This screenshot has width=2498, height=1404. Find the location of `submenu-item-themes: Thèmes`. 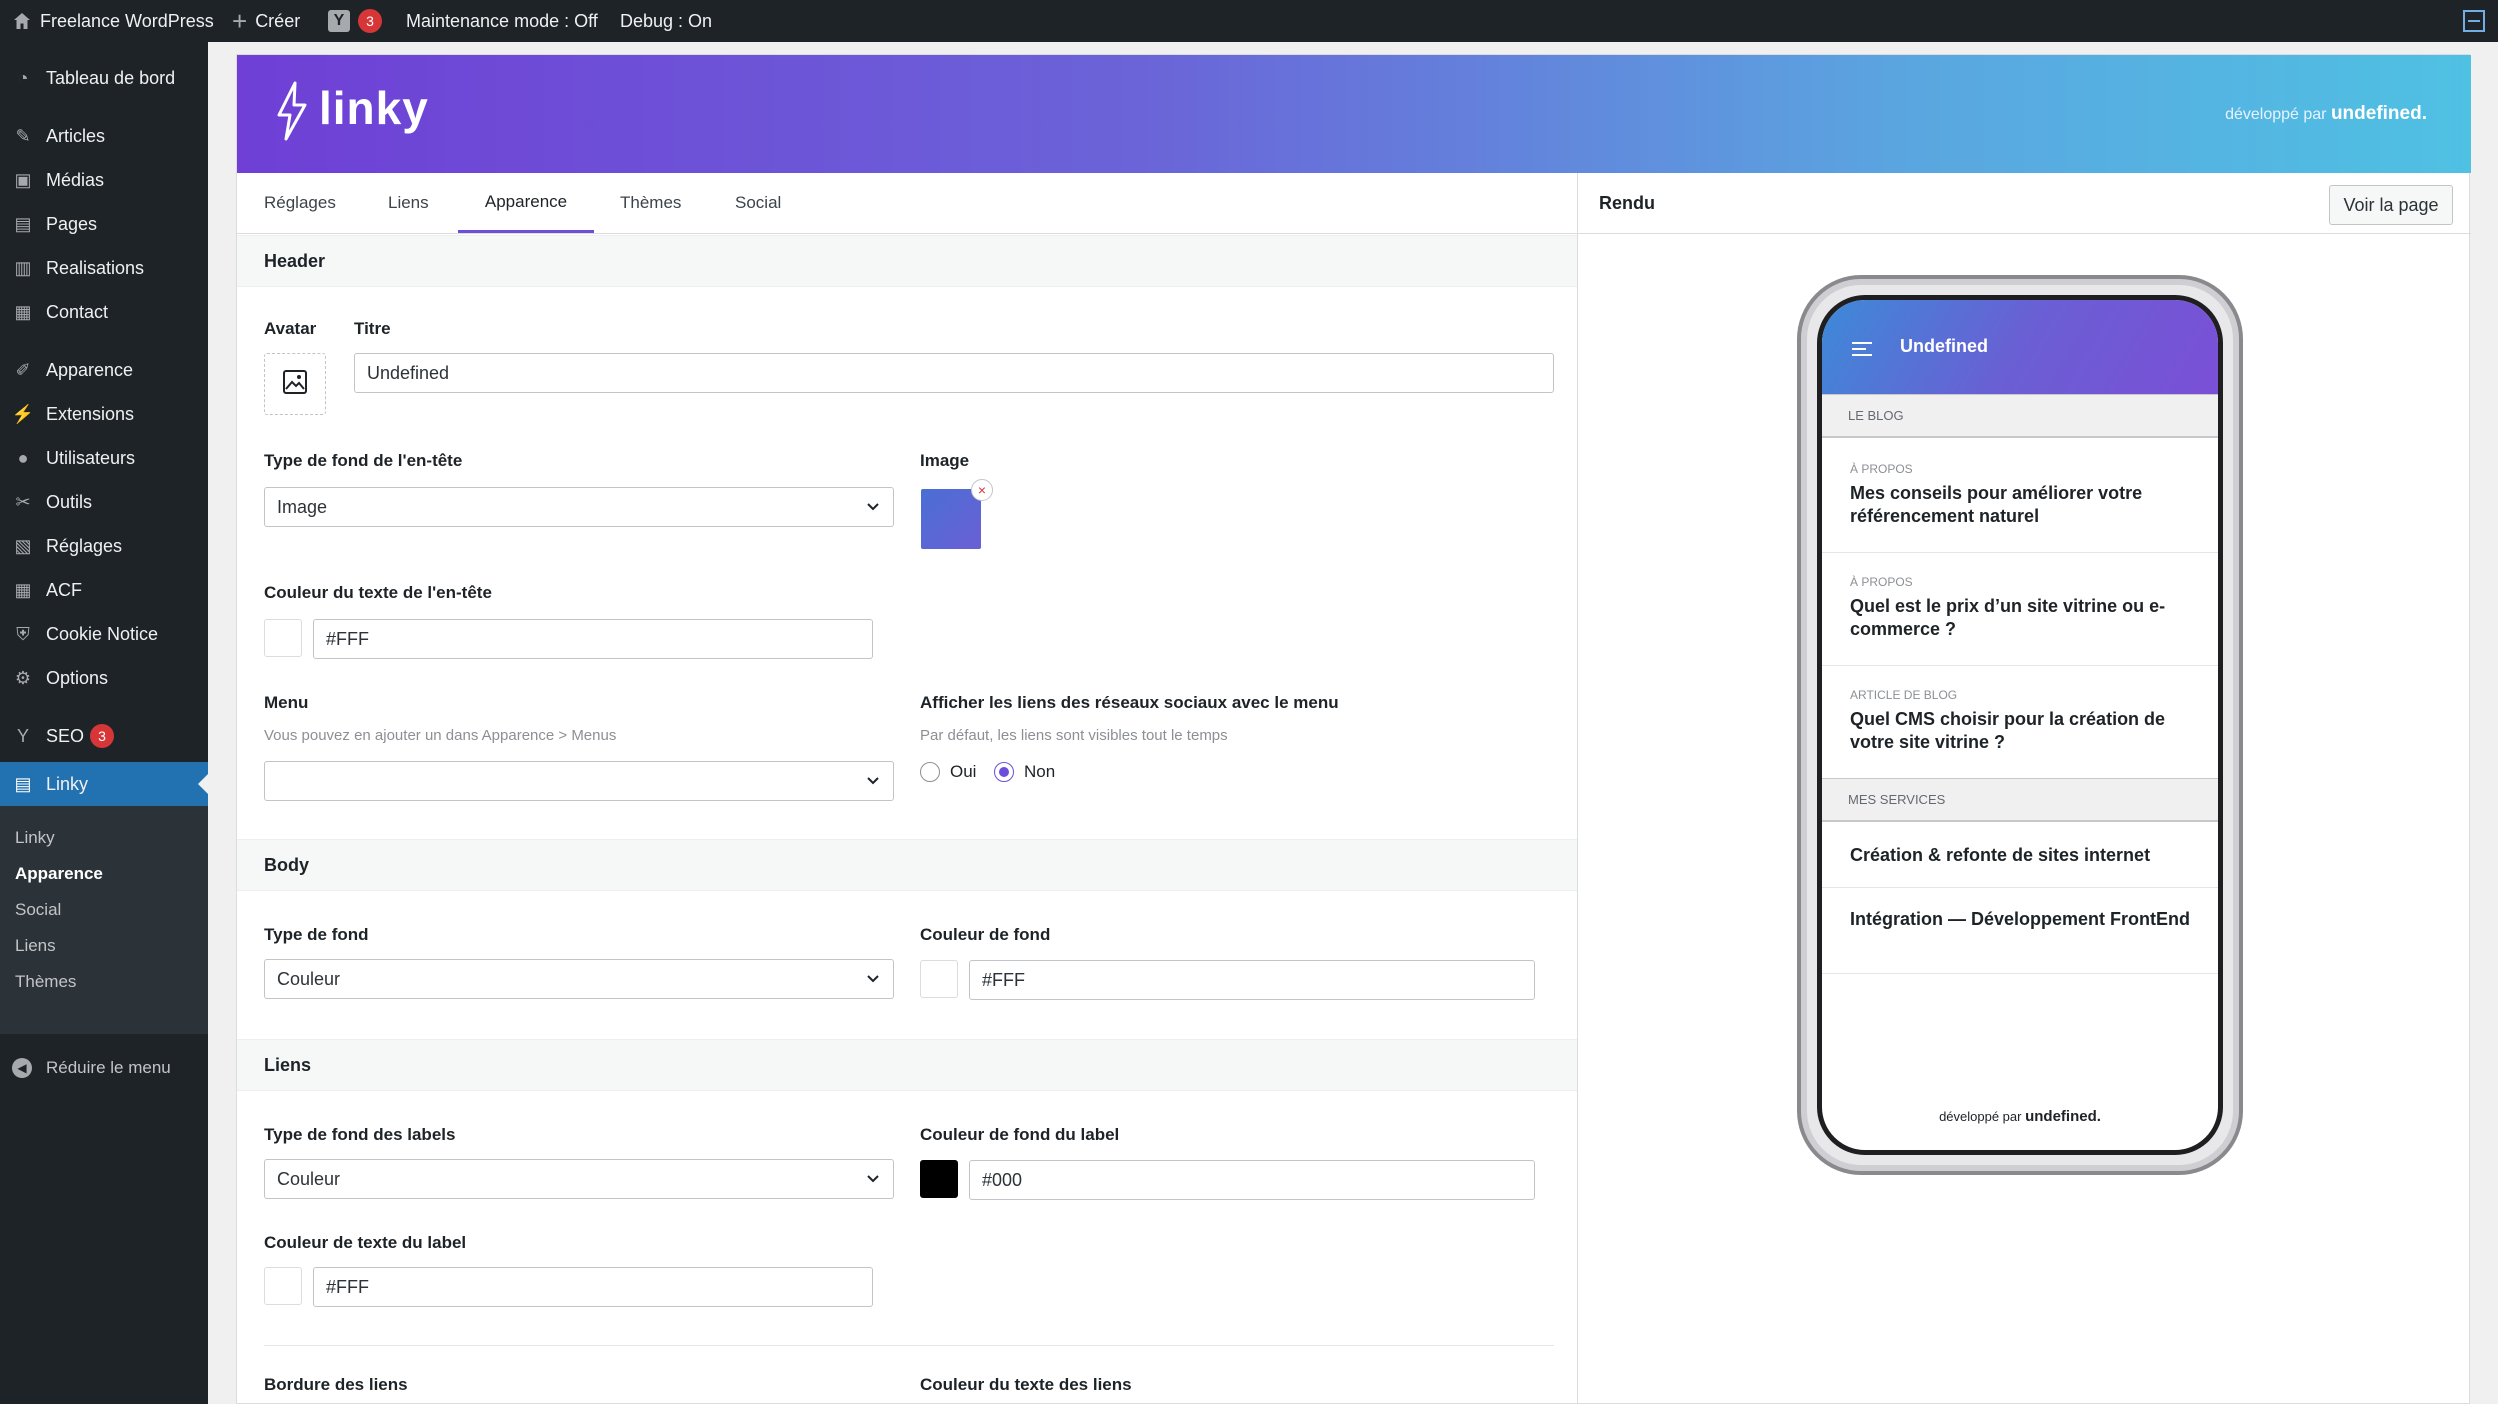

submenu-item-themes: Thèmes is located at coordinates (45, 982).